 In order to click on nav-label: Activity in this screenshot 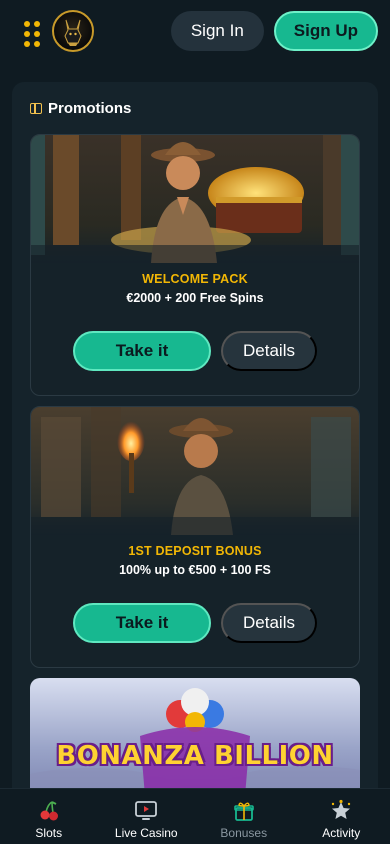, I will do `click(341, 833)`.